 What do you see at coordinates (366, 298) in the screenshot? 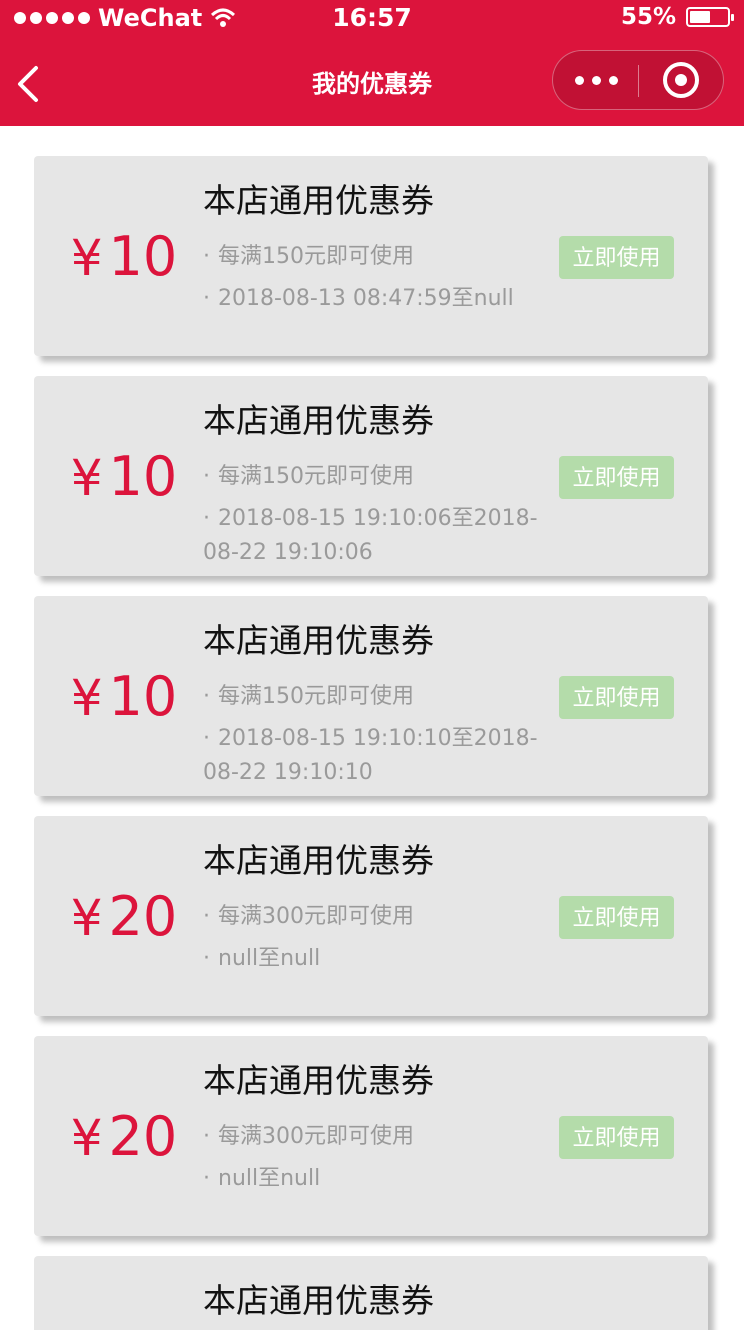
I see `validity-text: 2018-08-13 08:47:59至null` at bounding box center [366, 298].